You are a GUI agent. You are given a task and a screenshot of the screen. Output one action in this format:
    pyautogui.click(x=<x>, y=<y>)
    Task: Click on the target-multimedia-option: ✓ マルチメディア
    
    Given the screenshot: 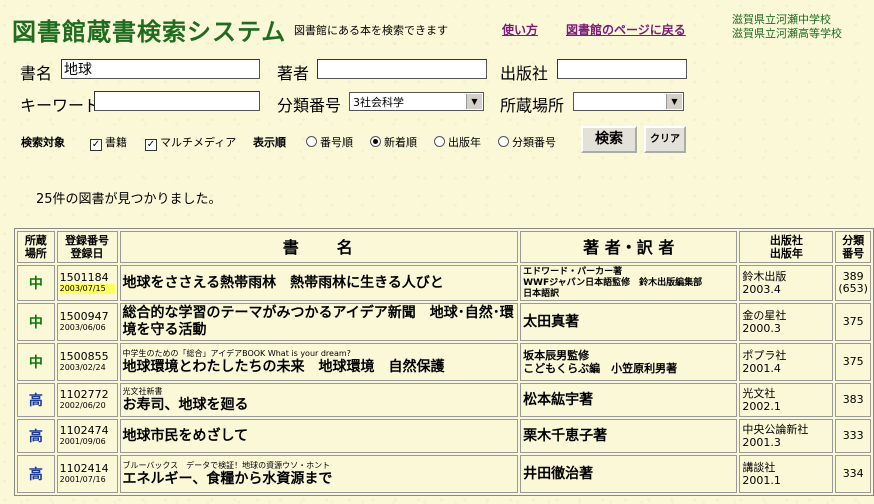 What is the action you would take?
    pyautogui.click(x=190, y=142)
    